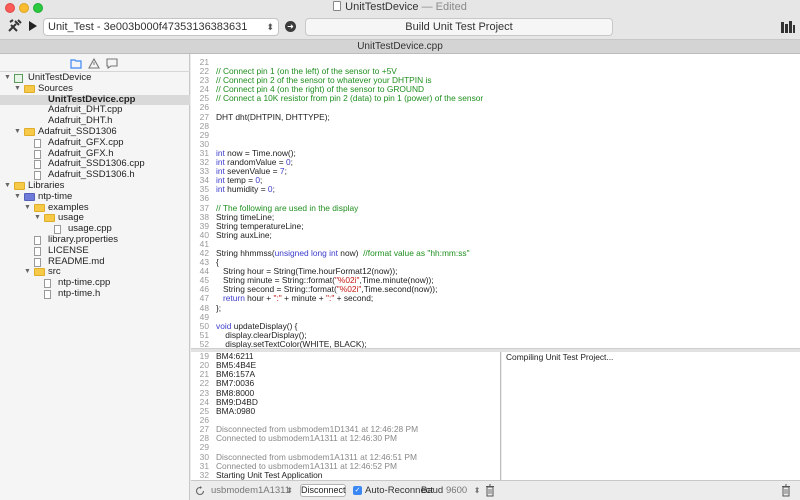 Image resolution: width=800 pixels, height=500 pixels. I want to click on window-title: UnitTestDevice — Edited, so click(400, 7).